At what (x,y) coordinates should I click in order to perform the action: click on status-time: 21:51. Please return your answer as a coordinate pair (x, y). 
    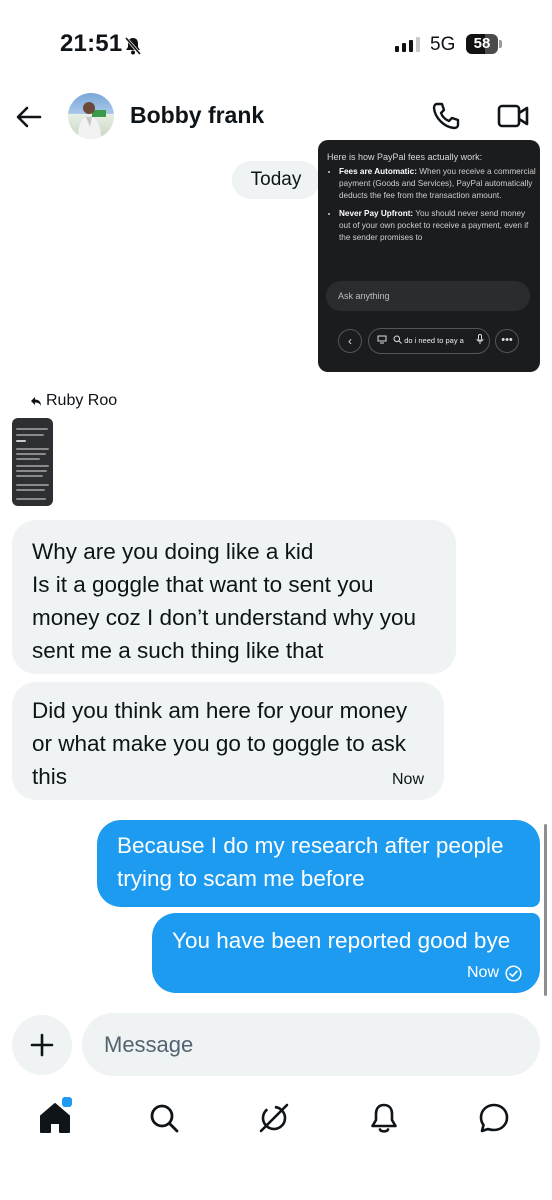
    Looking at the image, I should click on (91, 43).